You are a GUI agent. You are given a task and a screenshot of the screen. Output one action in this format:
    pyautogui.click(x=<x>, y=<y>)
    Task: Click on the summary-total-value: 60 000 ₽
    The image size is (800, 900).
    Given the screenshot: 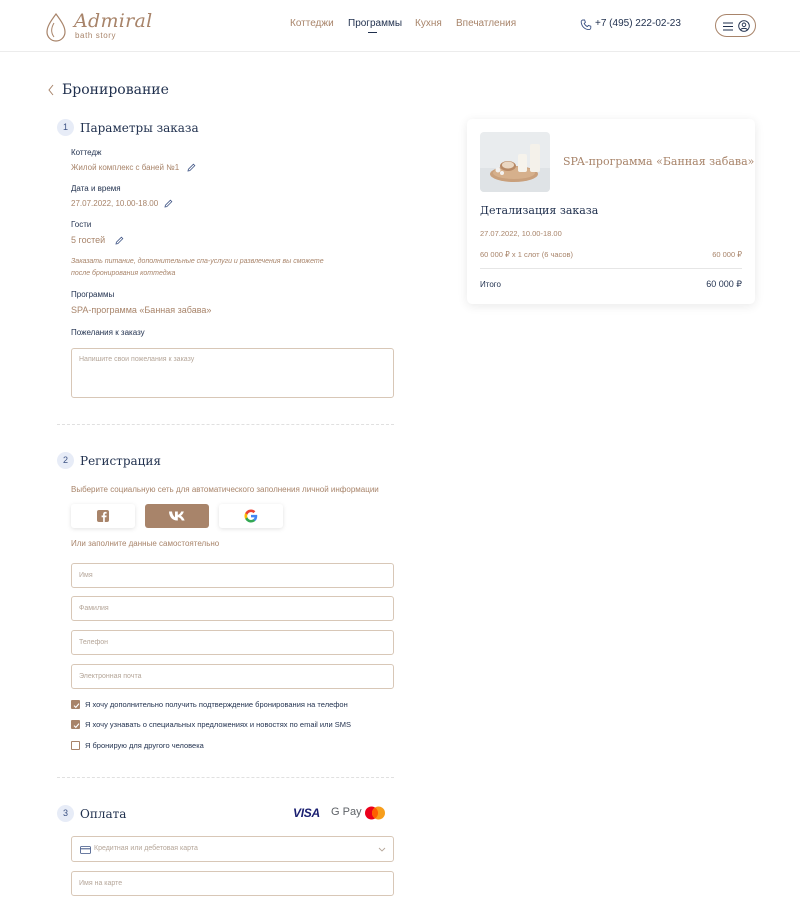 What is the action you would take?
    pyautogui.click(x=724, y=284)
    